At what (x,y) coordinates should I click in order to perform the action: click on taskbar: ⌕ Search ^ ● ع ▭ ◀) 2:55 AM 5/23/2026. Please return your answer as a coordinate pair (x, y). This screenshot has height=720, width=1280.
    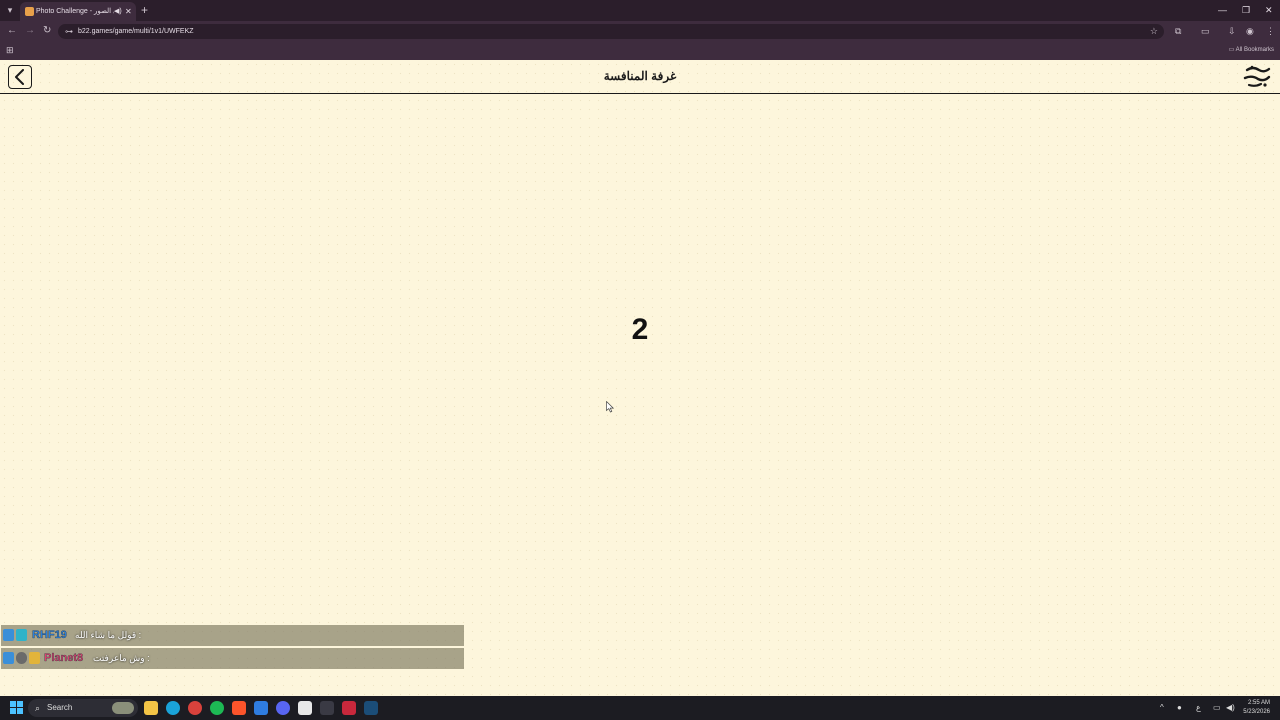
    Looking at the image, I should click on (640, 708).